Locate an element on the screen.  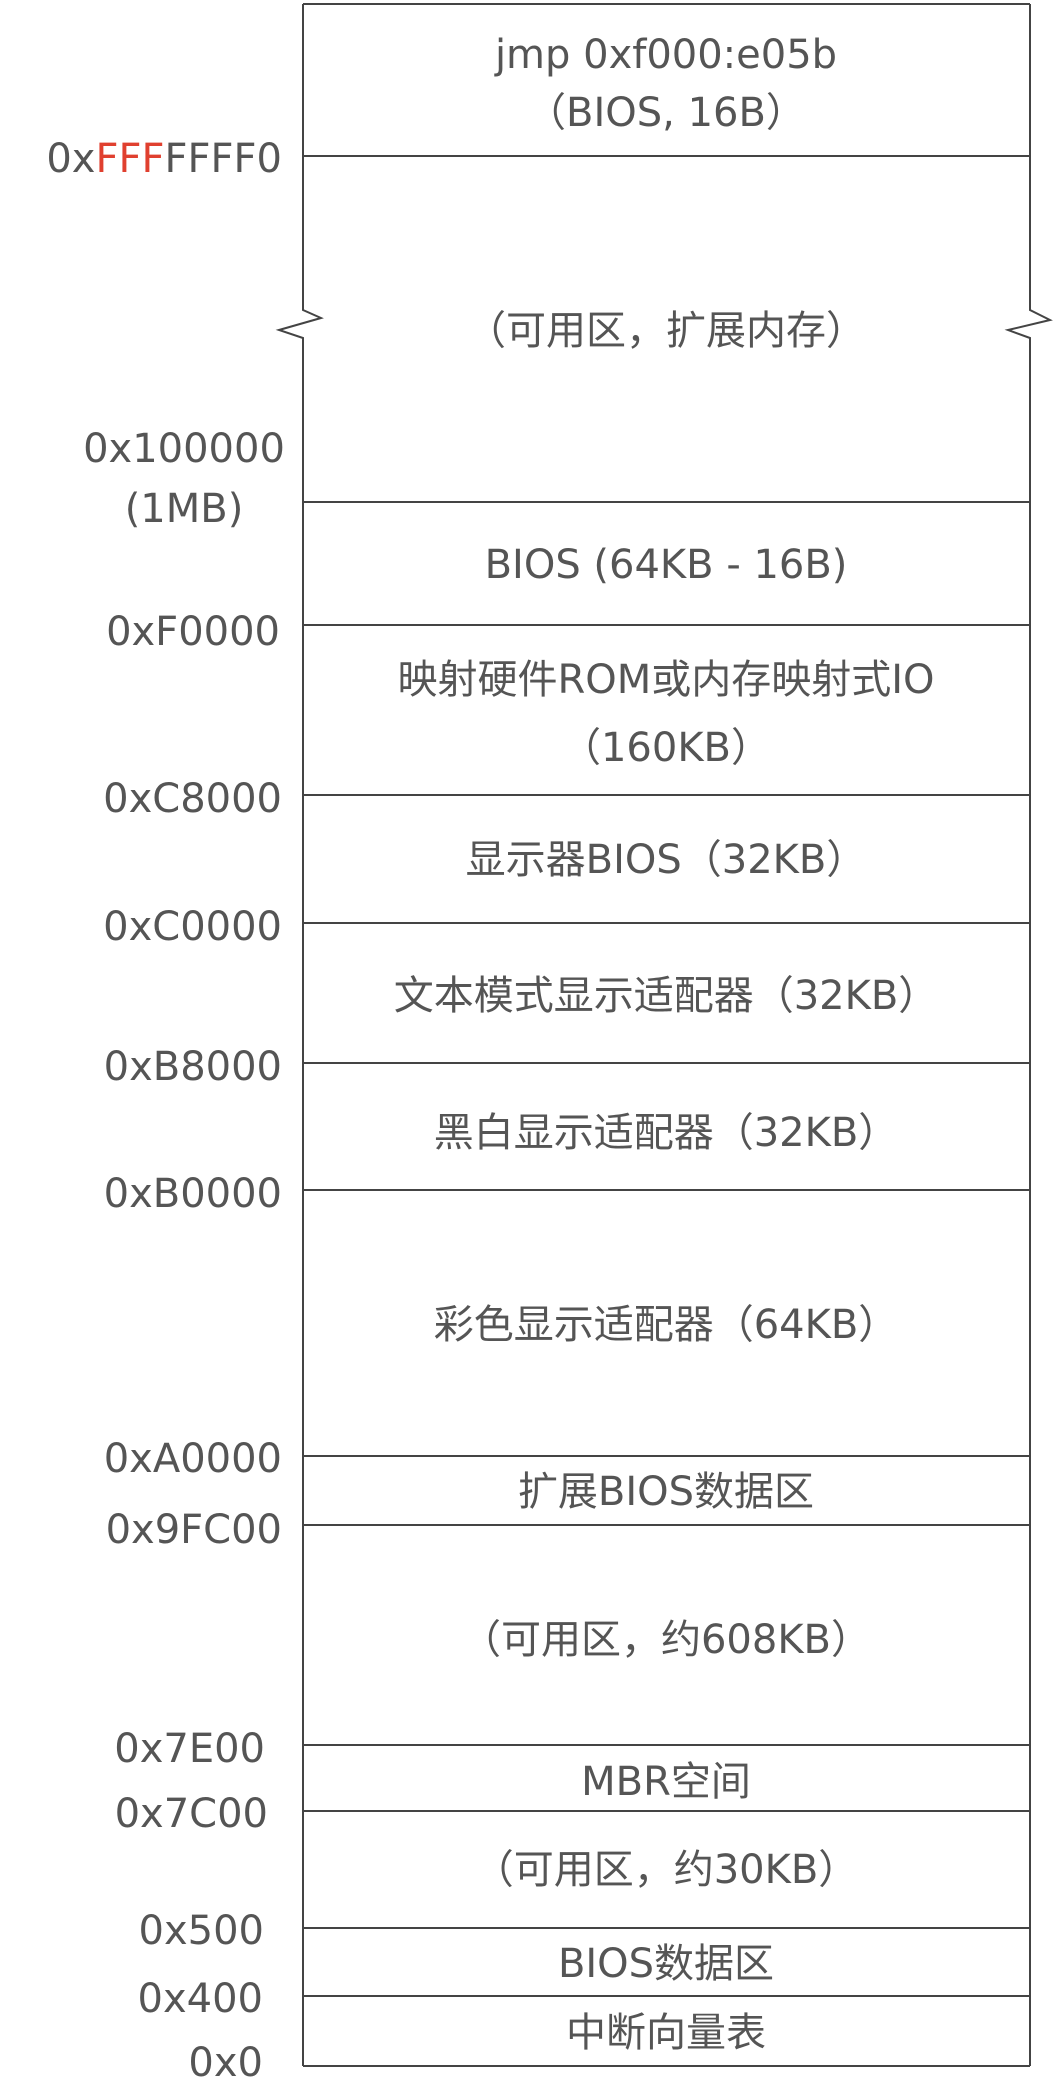
addr-0xf0000: 0xF0000 is located at coordinates (193, 632).